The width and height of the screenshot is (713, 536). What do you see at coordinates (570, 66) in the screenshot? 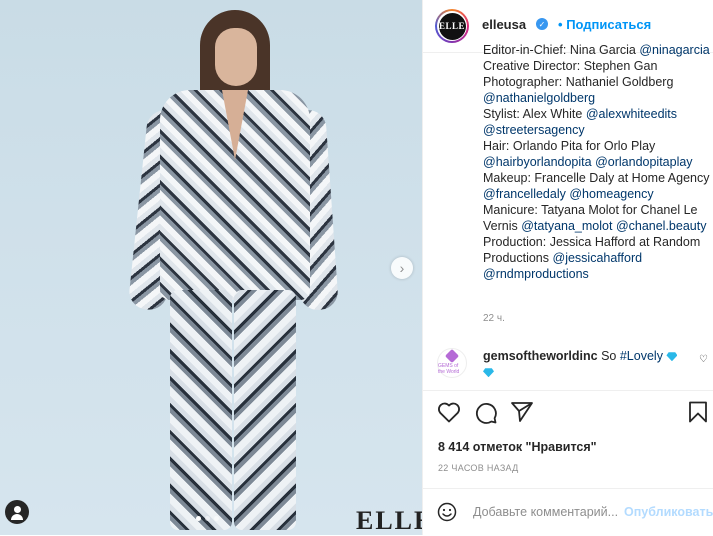
I see `caption-line: Creative Director: Stephen Gan` at bounding box center [570, 66].